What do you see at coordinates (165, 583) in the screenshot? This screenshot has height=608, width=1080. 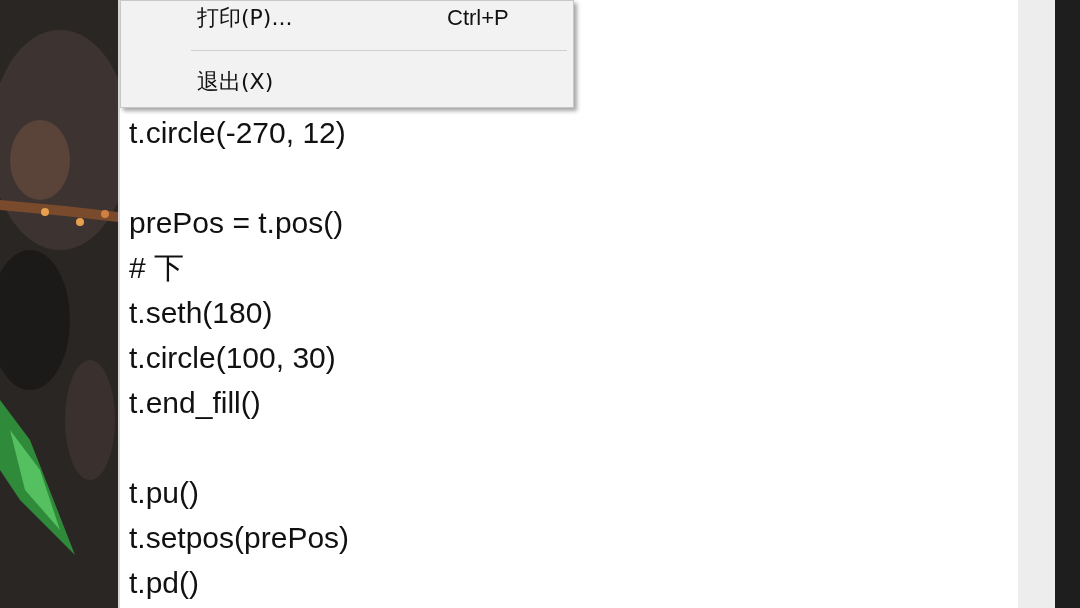 I see `code-line: t.pd()` at bounding box center [165, 583].